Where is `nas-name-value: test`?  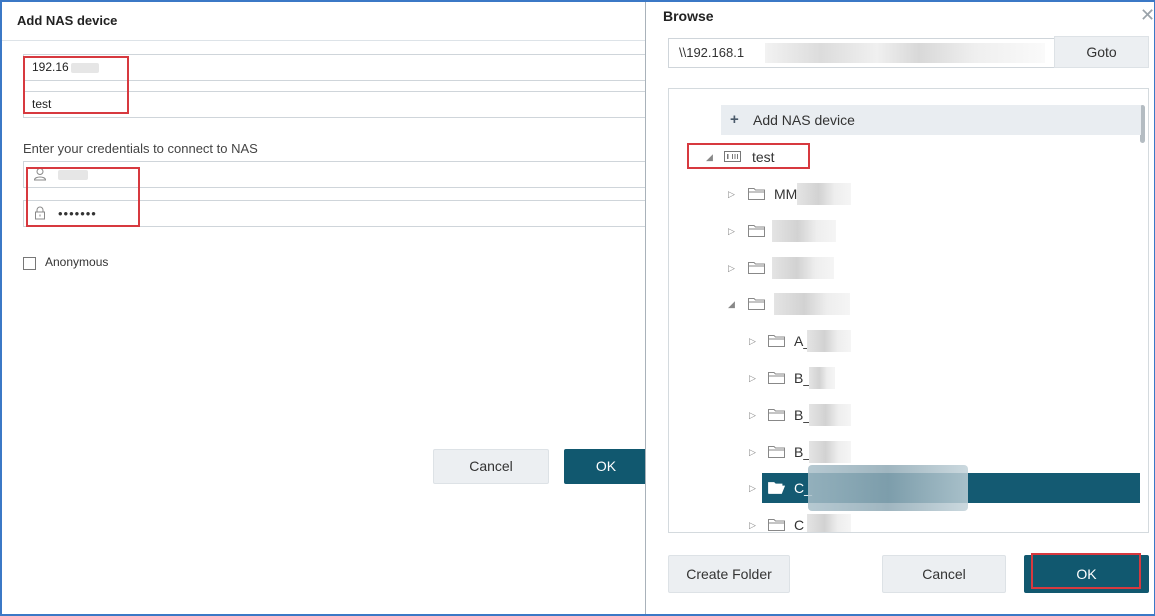 nas-name-value: test is located at coordinates (42, 104).